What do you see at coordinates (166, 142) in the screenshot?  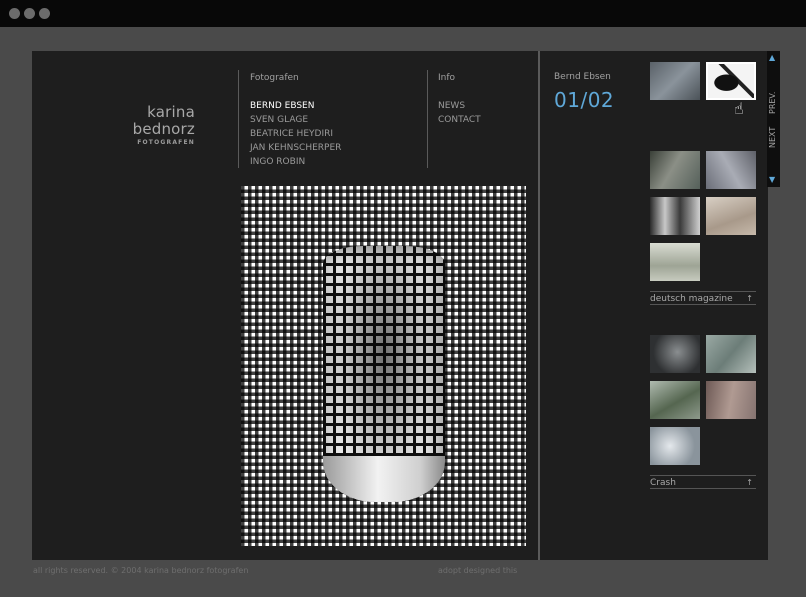 I see `logo-subtitle: FOTOGRAFEN` at bounding box center [166, 142].